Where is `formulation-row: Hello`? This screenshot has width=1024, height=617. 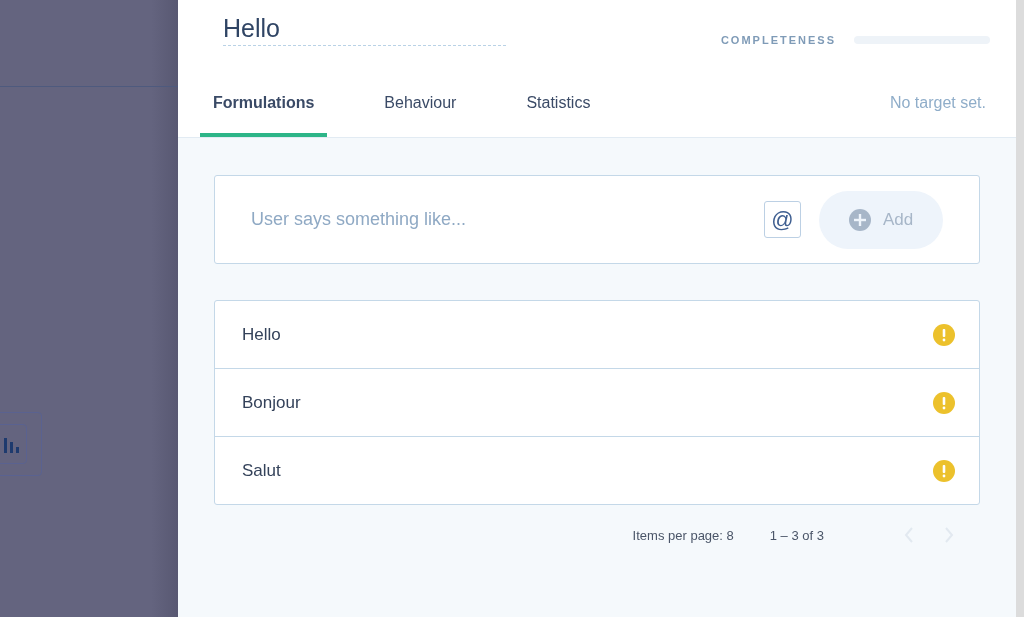 formulation-row: Hello is located at coordinates (597, 334).